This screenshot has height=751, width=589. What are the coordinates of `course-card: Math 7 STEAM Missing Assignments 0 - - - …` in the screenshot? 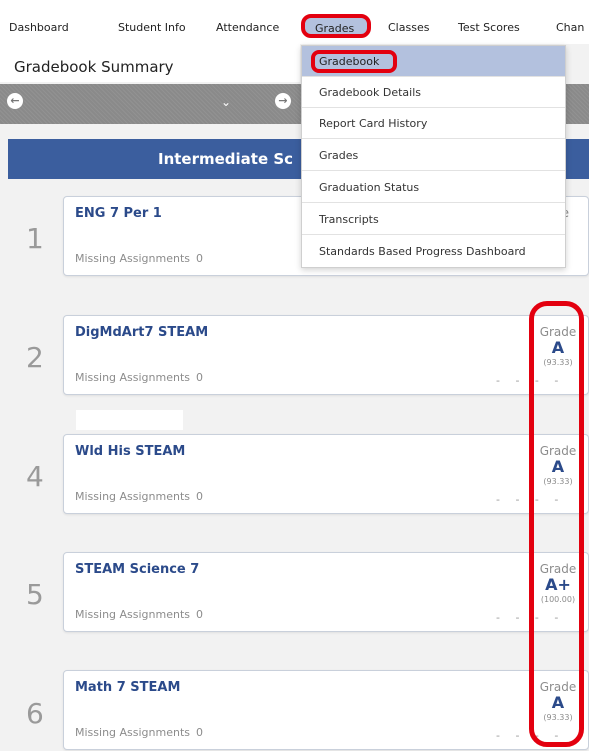 It's located at (326, 710).